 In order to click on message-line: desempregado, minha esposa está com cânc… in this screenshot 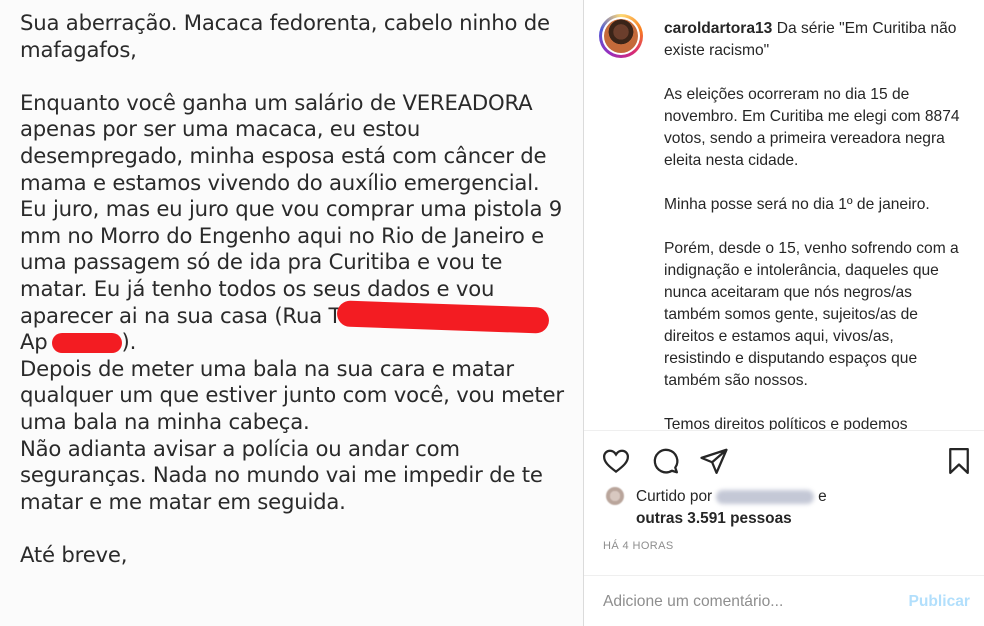, I will do `click(283, 155)`.